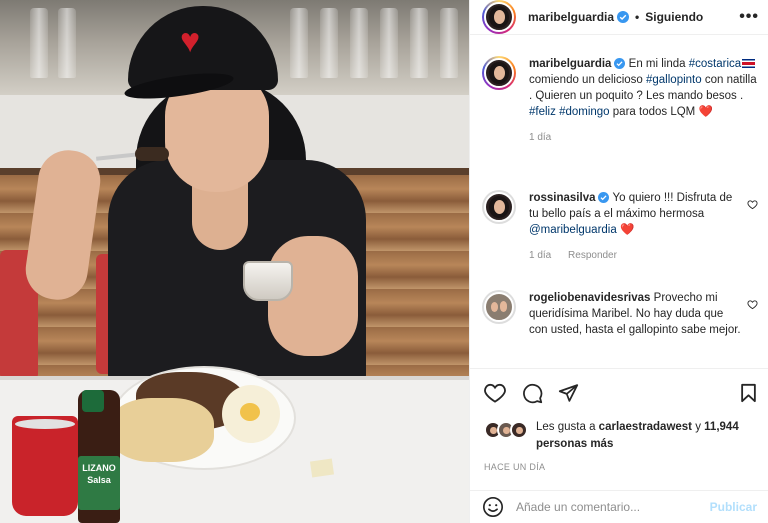 This screenshot has width=768, height=523. I want to click on caption-avatar, so click(499, 73).